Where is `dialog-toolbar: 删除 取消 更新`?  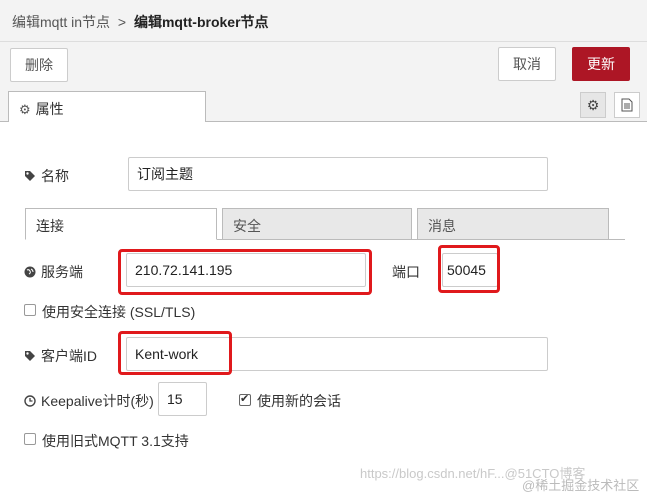 dialog-toolbar: 删除 取消 更新 is located at coordinates (323, 66).